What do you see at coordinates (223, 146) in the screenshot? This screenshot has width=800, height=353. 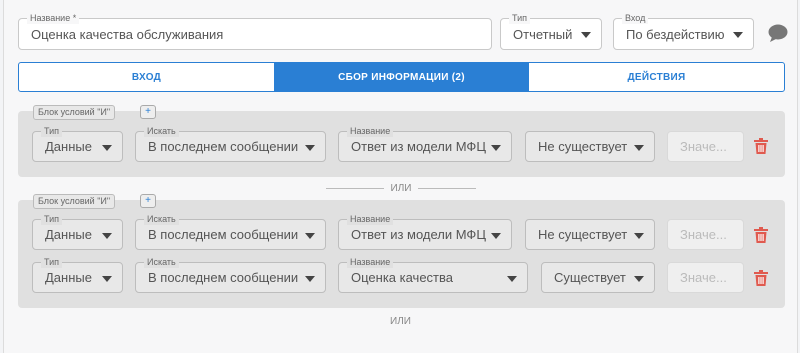 I see `row1-search-value: В последнем сообщении` at bounding box center [223, 146].